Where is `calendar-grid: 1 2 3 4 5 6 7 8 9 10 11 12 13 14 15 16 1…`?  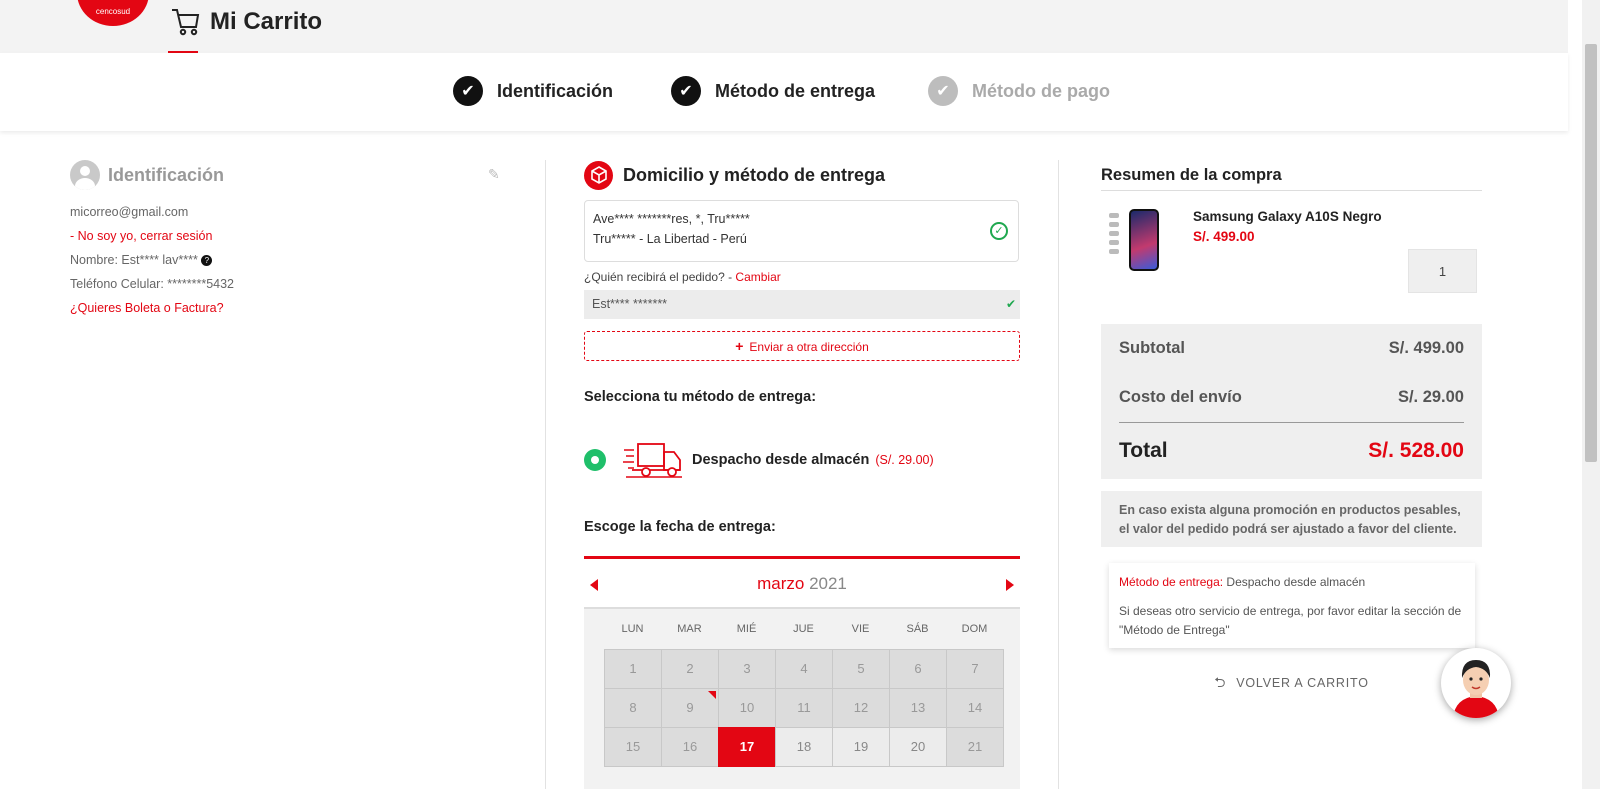
calendar-grid: 1 2 3 4 5 6 7 8 9 10 11 12 13 14 15 16 1… is located at coordinates (804, 708).